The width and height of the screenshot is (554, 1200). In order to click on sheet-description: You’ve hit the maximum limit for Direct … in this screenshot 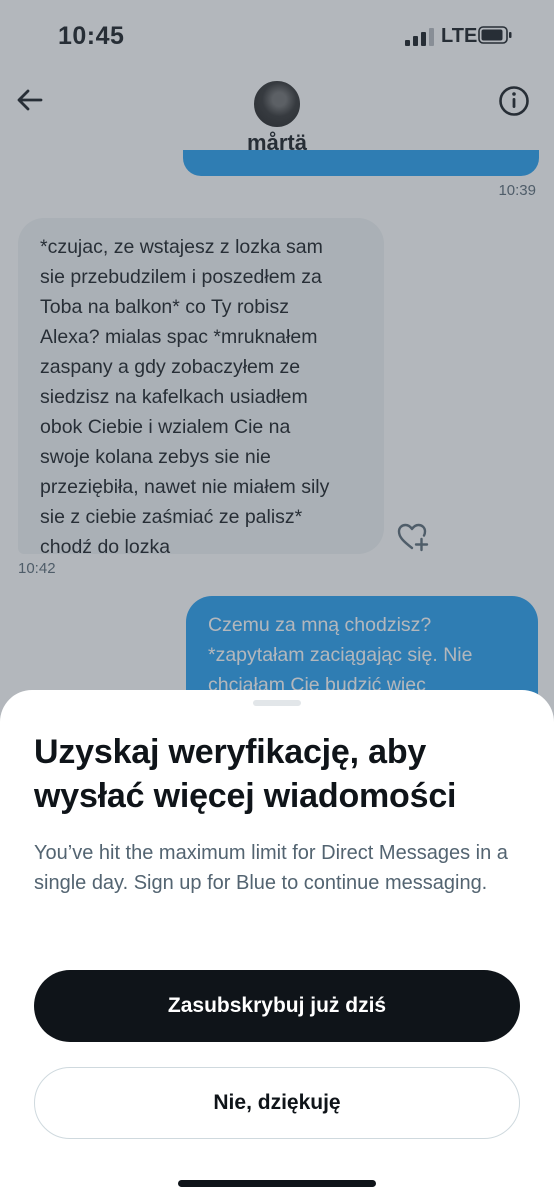, I will do `click(271, 868)`.